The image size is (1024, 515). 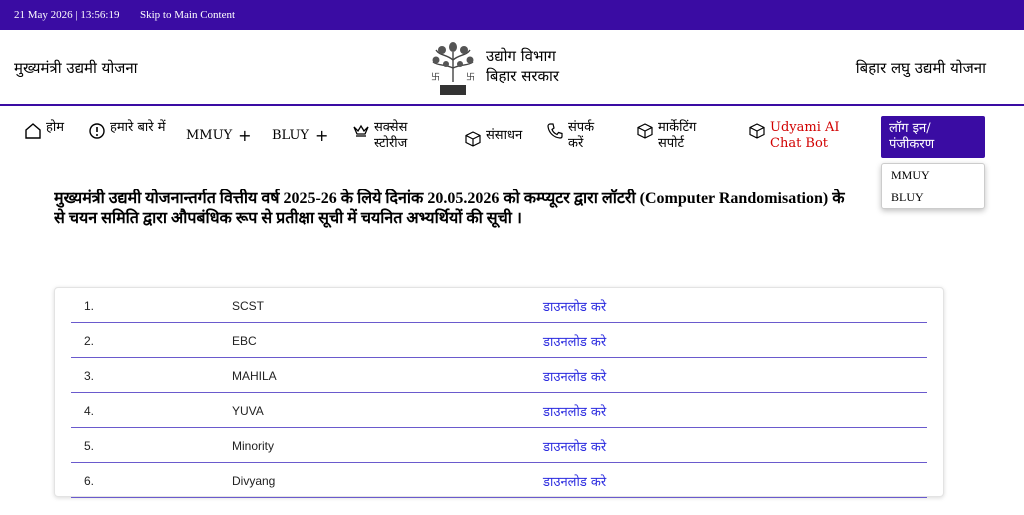 What do you see at coordinates (933, 137) in the screenshot?
I see `login-register-button: लॉग इन/ पंजीकरण` at bounding box center [933, 137].